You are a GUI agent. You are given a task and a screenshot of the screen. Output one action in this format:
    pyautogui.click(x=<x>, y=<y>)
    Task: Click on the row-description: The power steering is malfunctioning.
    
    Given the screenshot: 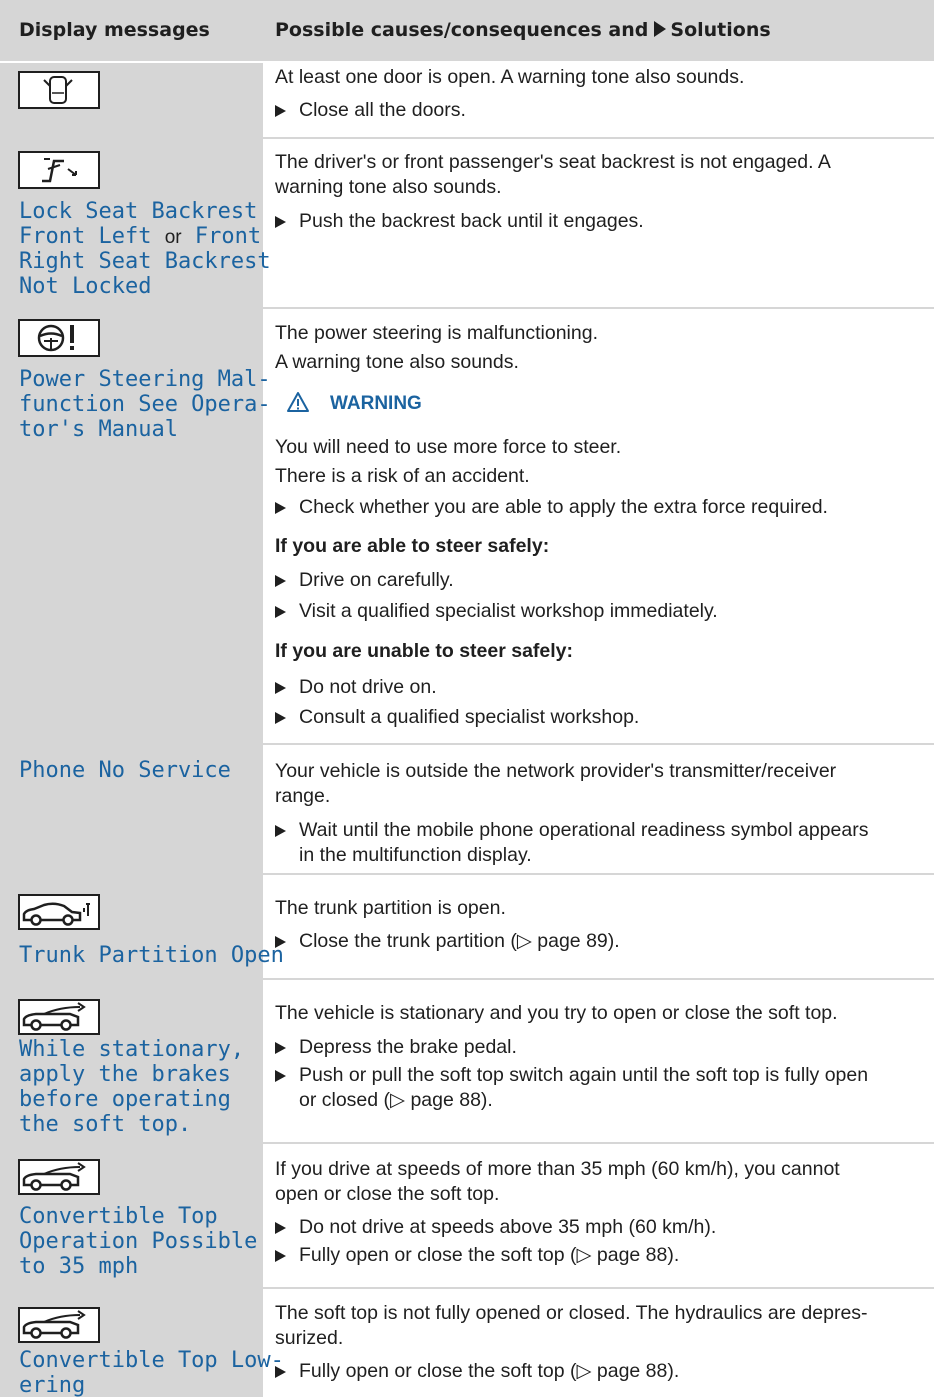 What is the action you would take?
    pyautogui.click(x=436, y=333)
    